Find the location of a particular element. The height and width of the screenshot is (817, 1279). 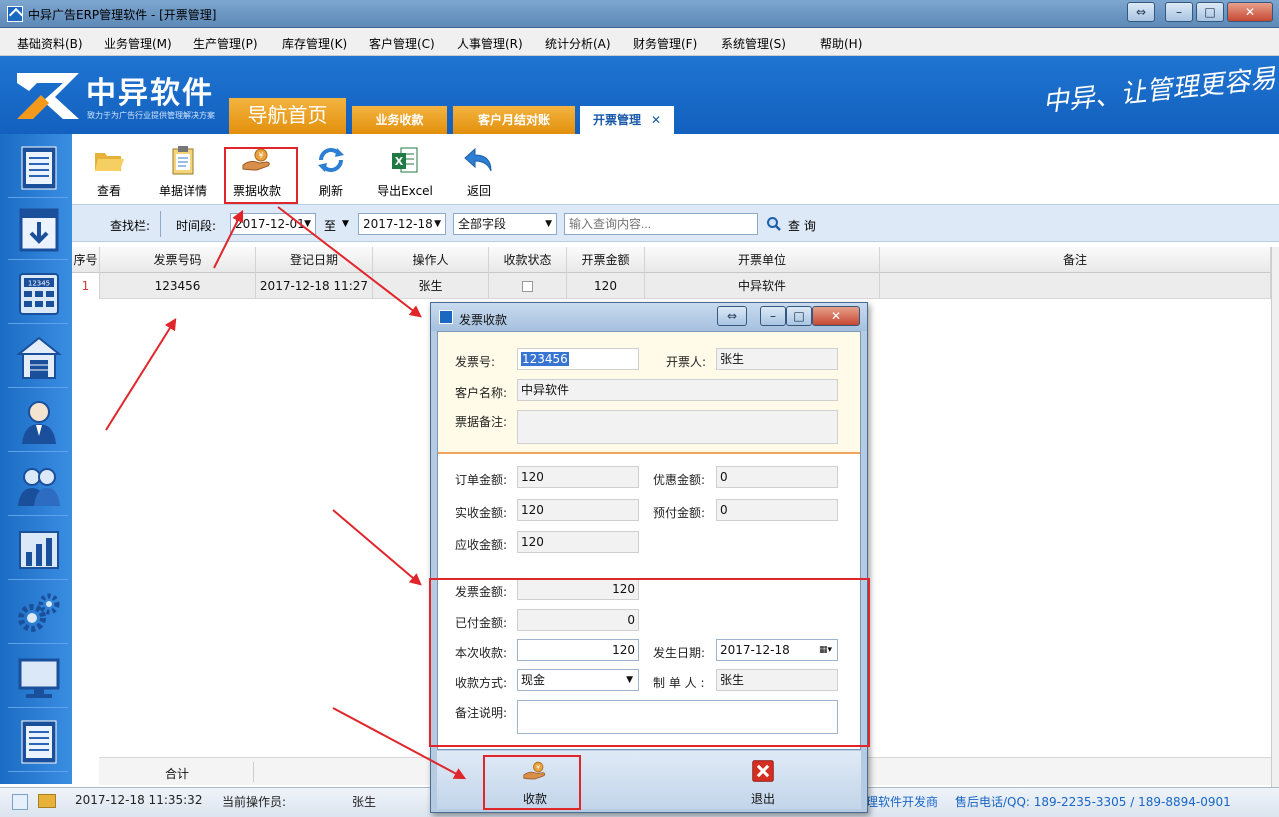

calendar-icon: ▦▾ is located at coordinates (825, 650).